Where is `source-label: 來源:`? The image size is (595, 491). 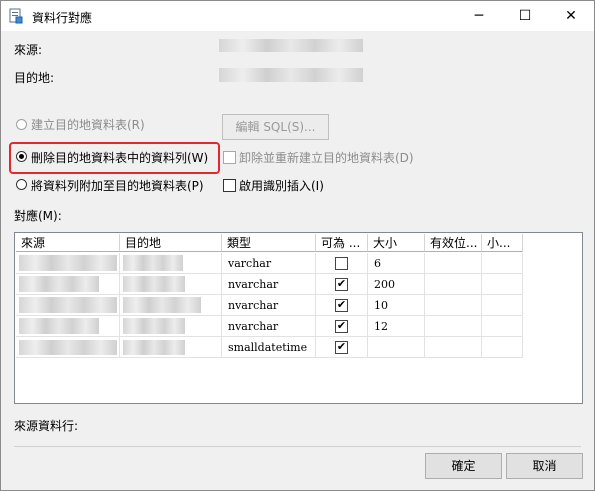
source-label: 來源: is located at coordinates (28, 50).